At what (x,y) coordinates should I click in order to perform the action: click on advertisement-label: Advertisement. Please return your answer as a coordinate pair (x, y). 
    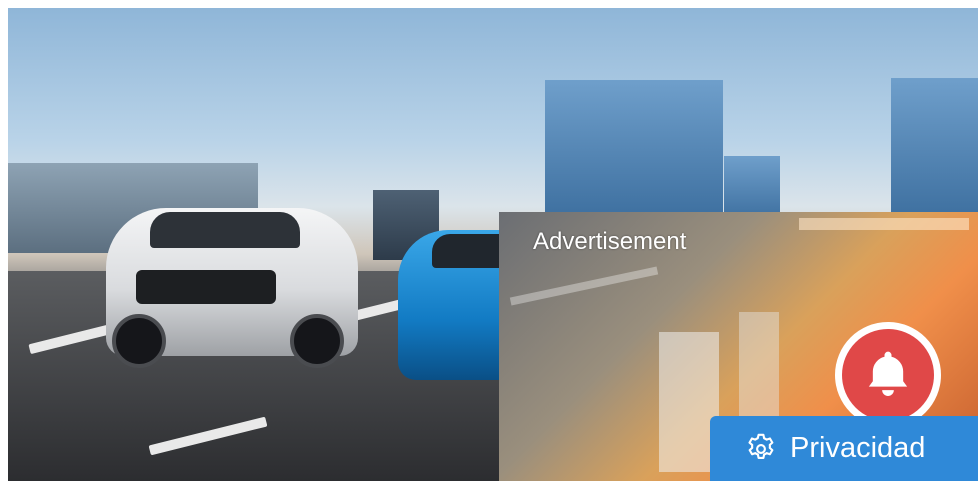
    Looking at the image, I should click on (610, 241).